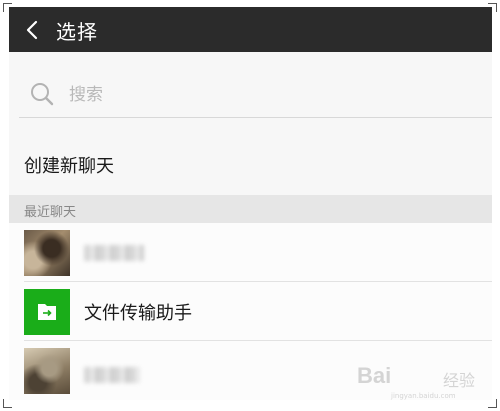  What do you see at coordinates (50, 212) in the screenshot?
I see `recent-chats-label: 最近聊天` at bounding box center [50, 212].